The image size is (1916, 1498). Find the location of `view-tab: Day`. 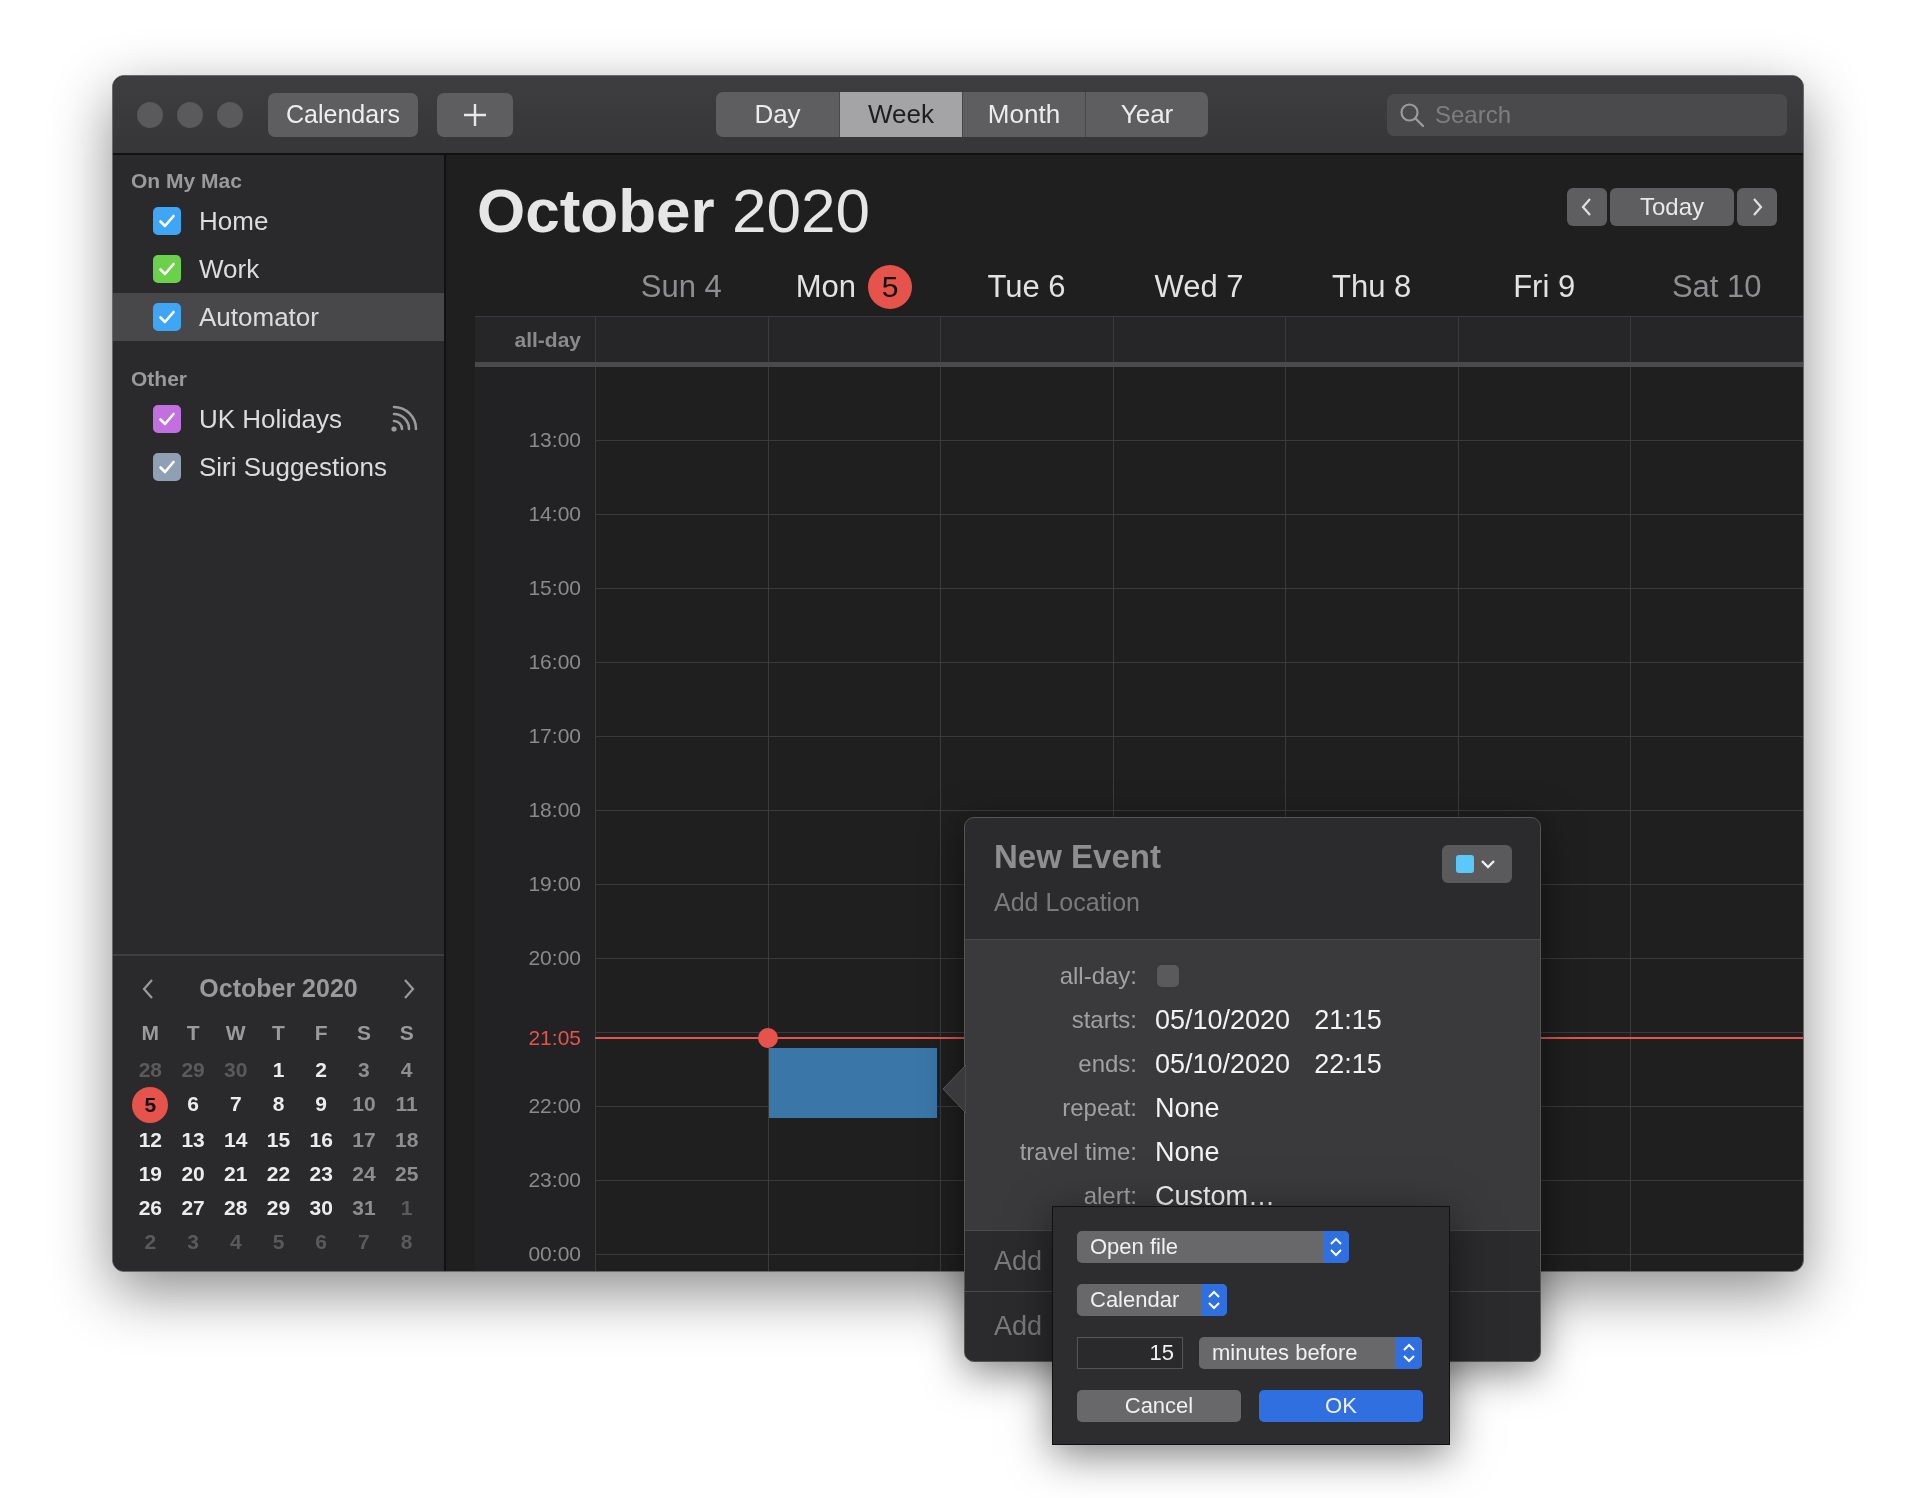

view-tab: Day is located at coordinates (777, 114).